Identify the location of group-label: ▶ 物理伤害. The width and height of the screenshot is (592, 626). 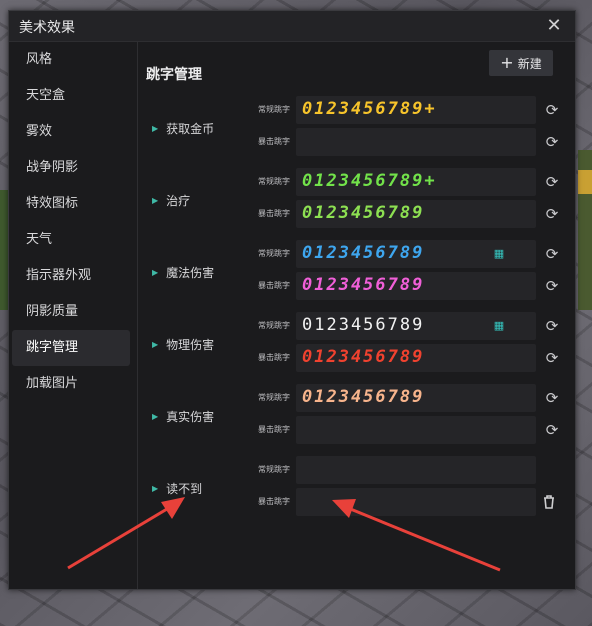
(183, 344).